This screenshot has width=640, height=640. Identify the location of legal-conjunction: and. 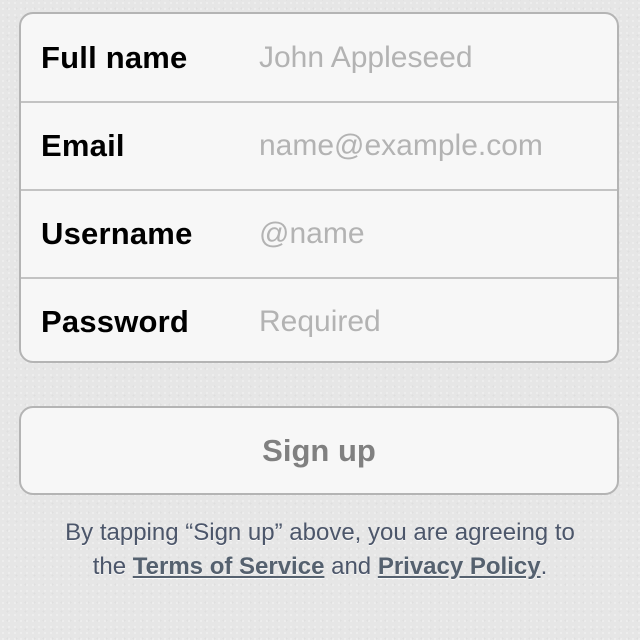
(351, 566).